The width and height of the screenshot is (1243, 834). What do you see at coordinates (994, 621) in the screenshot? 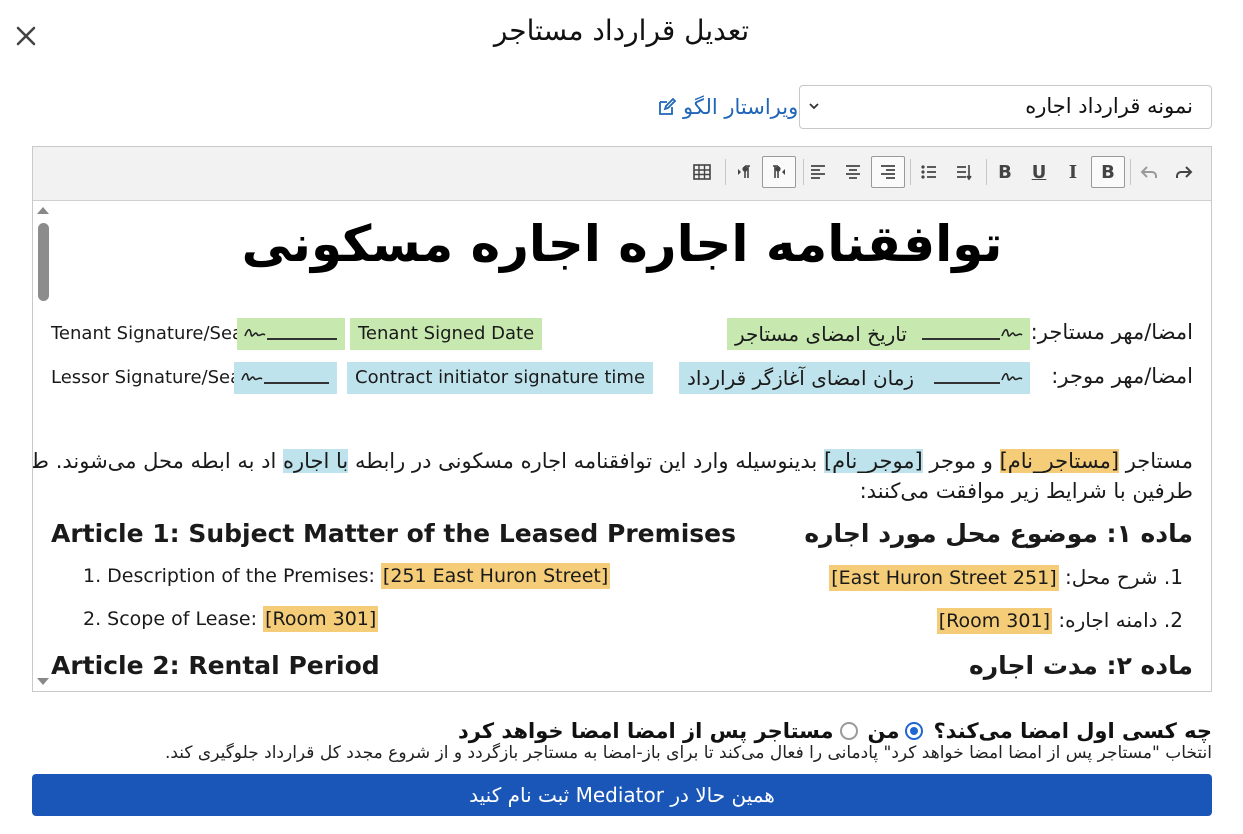
I see `scope-field-fa: [Room 301]` at bounding box center [994, 621].